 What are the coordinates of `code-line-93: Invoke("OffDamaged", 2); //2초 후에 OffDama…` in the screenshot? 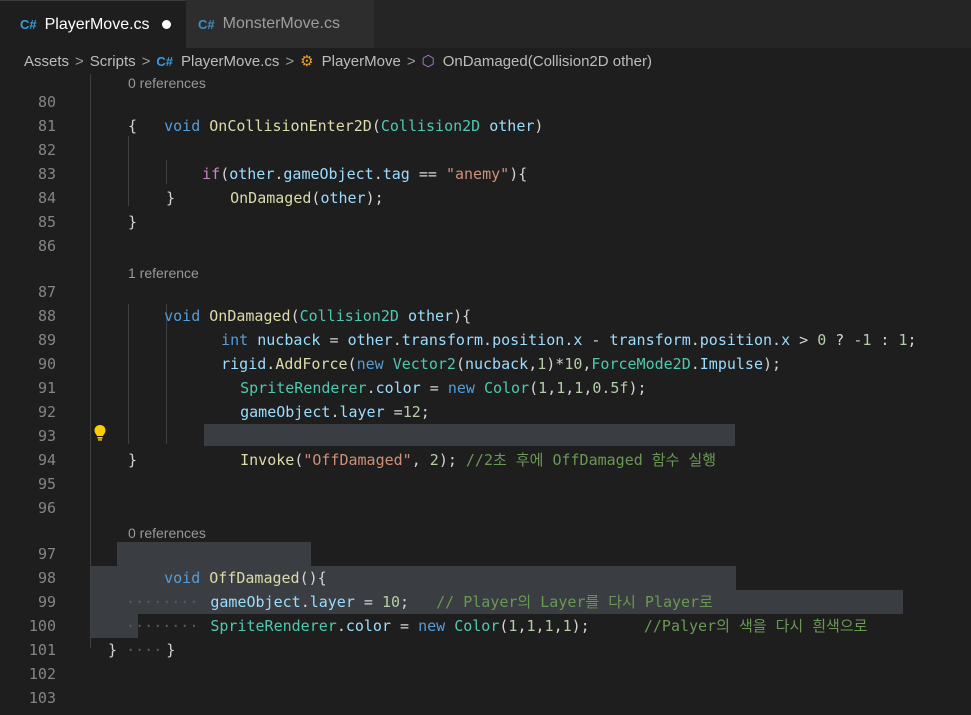 It's located at (460, 446).